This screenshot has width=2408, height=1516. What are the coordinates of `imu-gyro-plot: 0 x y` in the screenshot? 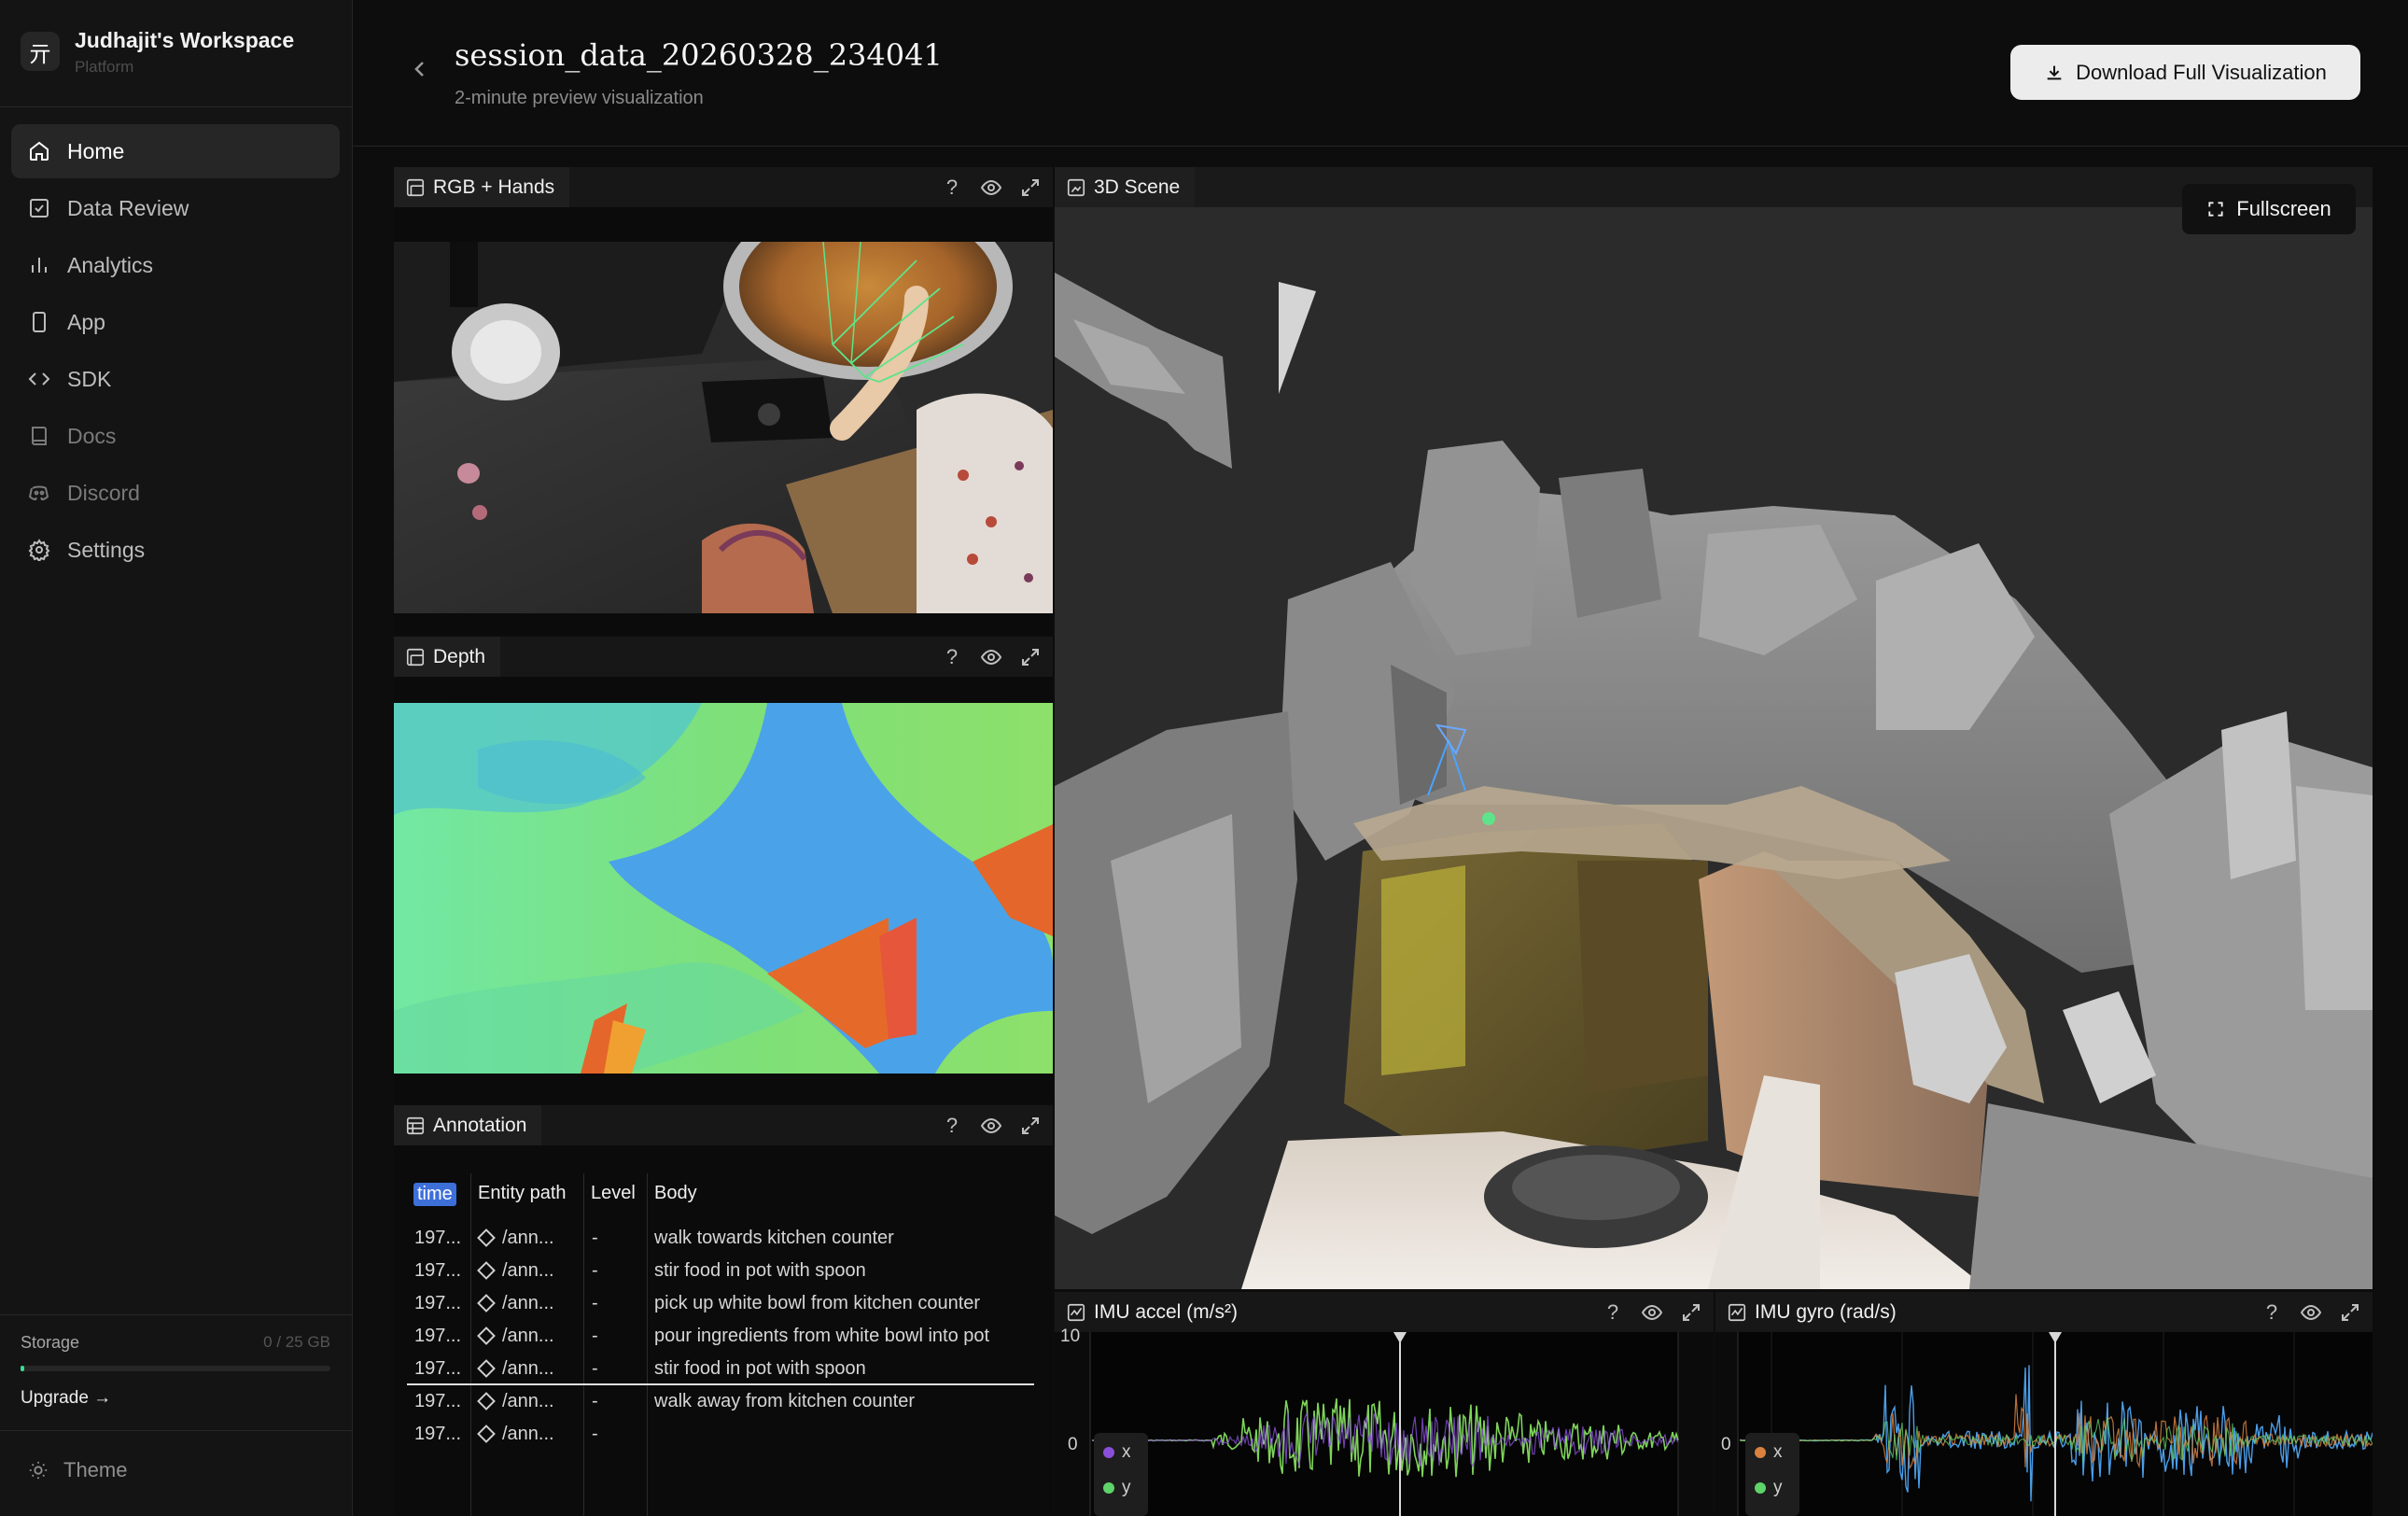 It's located at (2044, 1424).